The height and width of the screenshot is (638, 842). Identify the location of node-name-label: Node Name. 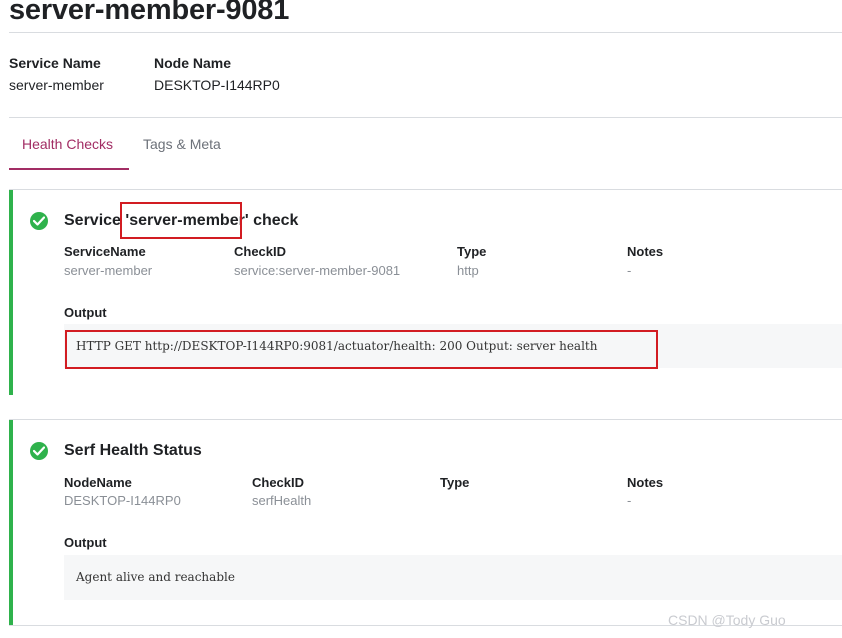
(193, 63).